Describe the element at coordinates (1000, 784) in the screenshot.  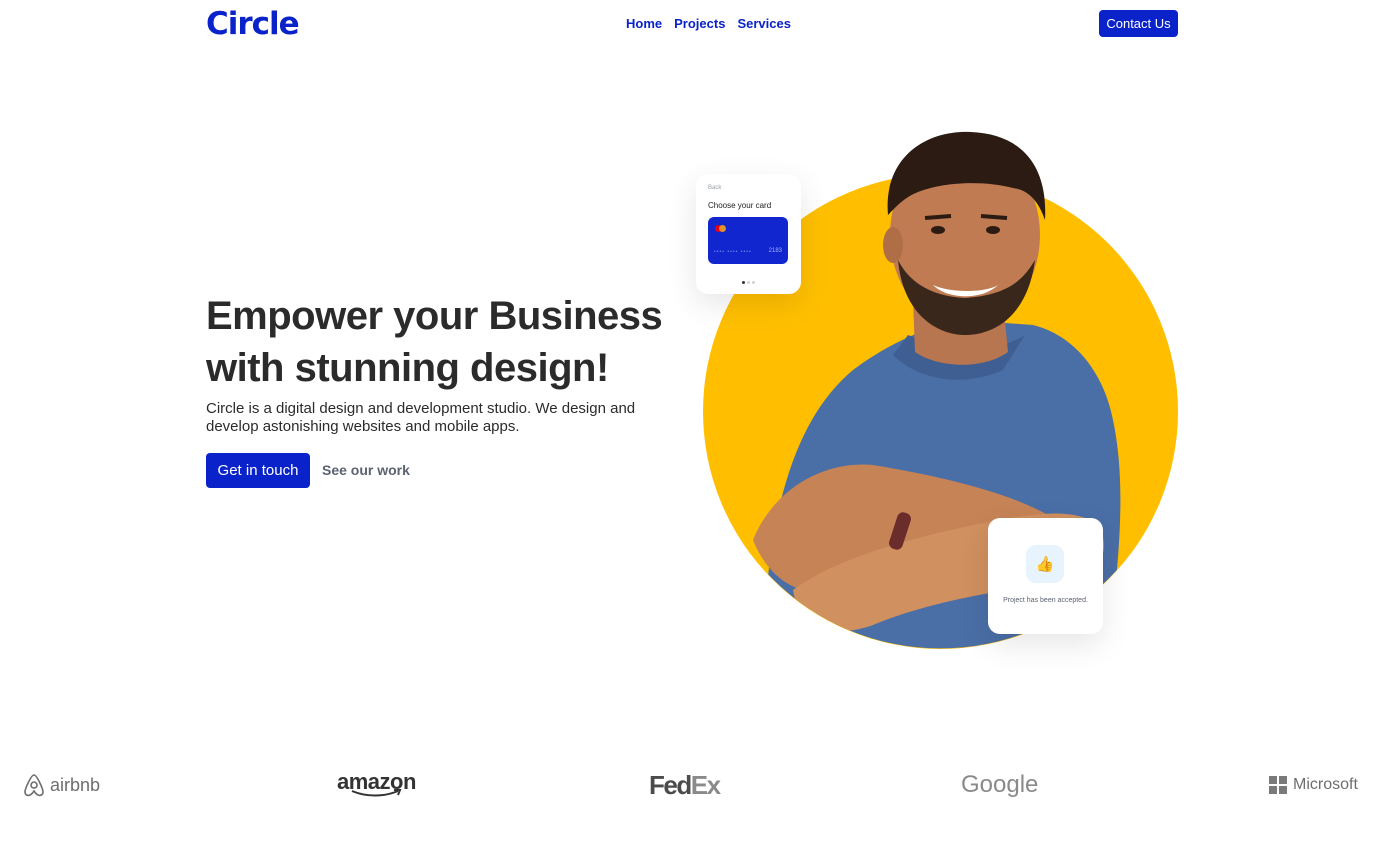
I see `google-logo: Google` at that location.